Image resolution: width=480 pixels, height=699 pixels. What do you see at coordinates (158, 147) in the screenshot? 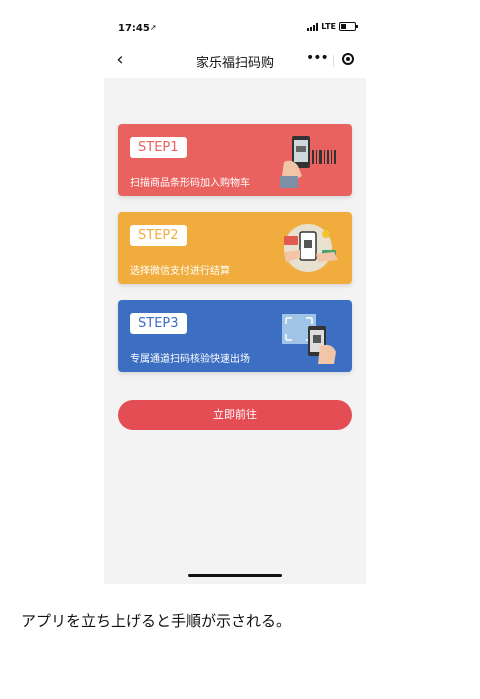
I see `step1-badge: STEP1` at bounding box center [158, 147].